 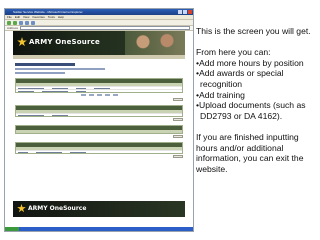 What do you see at coordinates (51, 17) in the screenshot?
I see `menu-tools: Tools` at bounding box center [51, 17].